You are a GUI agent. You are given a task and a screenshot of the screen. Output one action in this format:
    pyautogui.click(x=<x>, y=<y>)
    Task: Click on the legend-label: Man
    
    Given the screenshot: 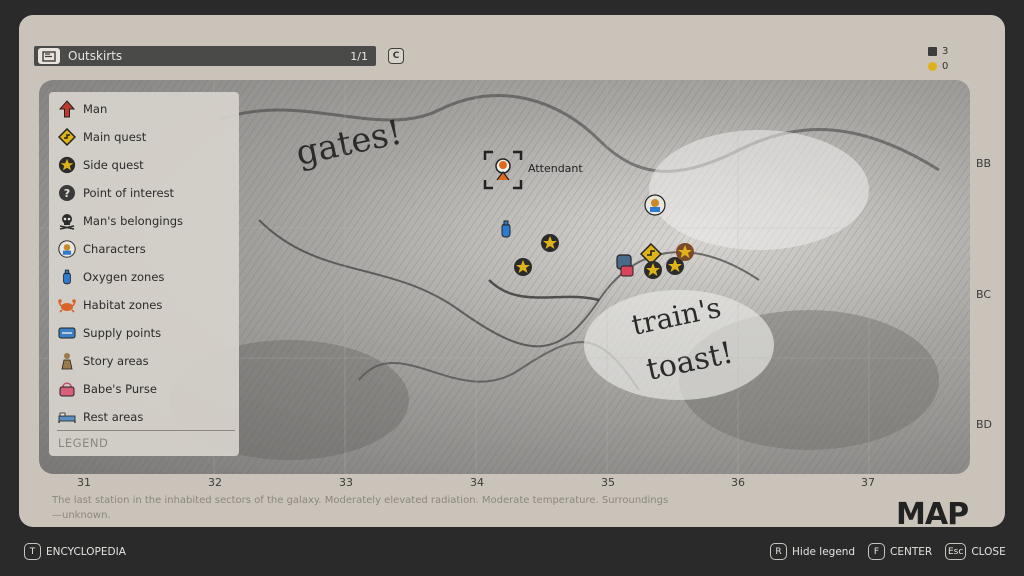 What is the action you would take?
    pyautogui.click(x=95, y=109)
    